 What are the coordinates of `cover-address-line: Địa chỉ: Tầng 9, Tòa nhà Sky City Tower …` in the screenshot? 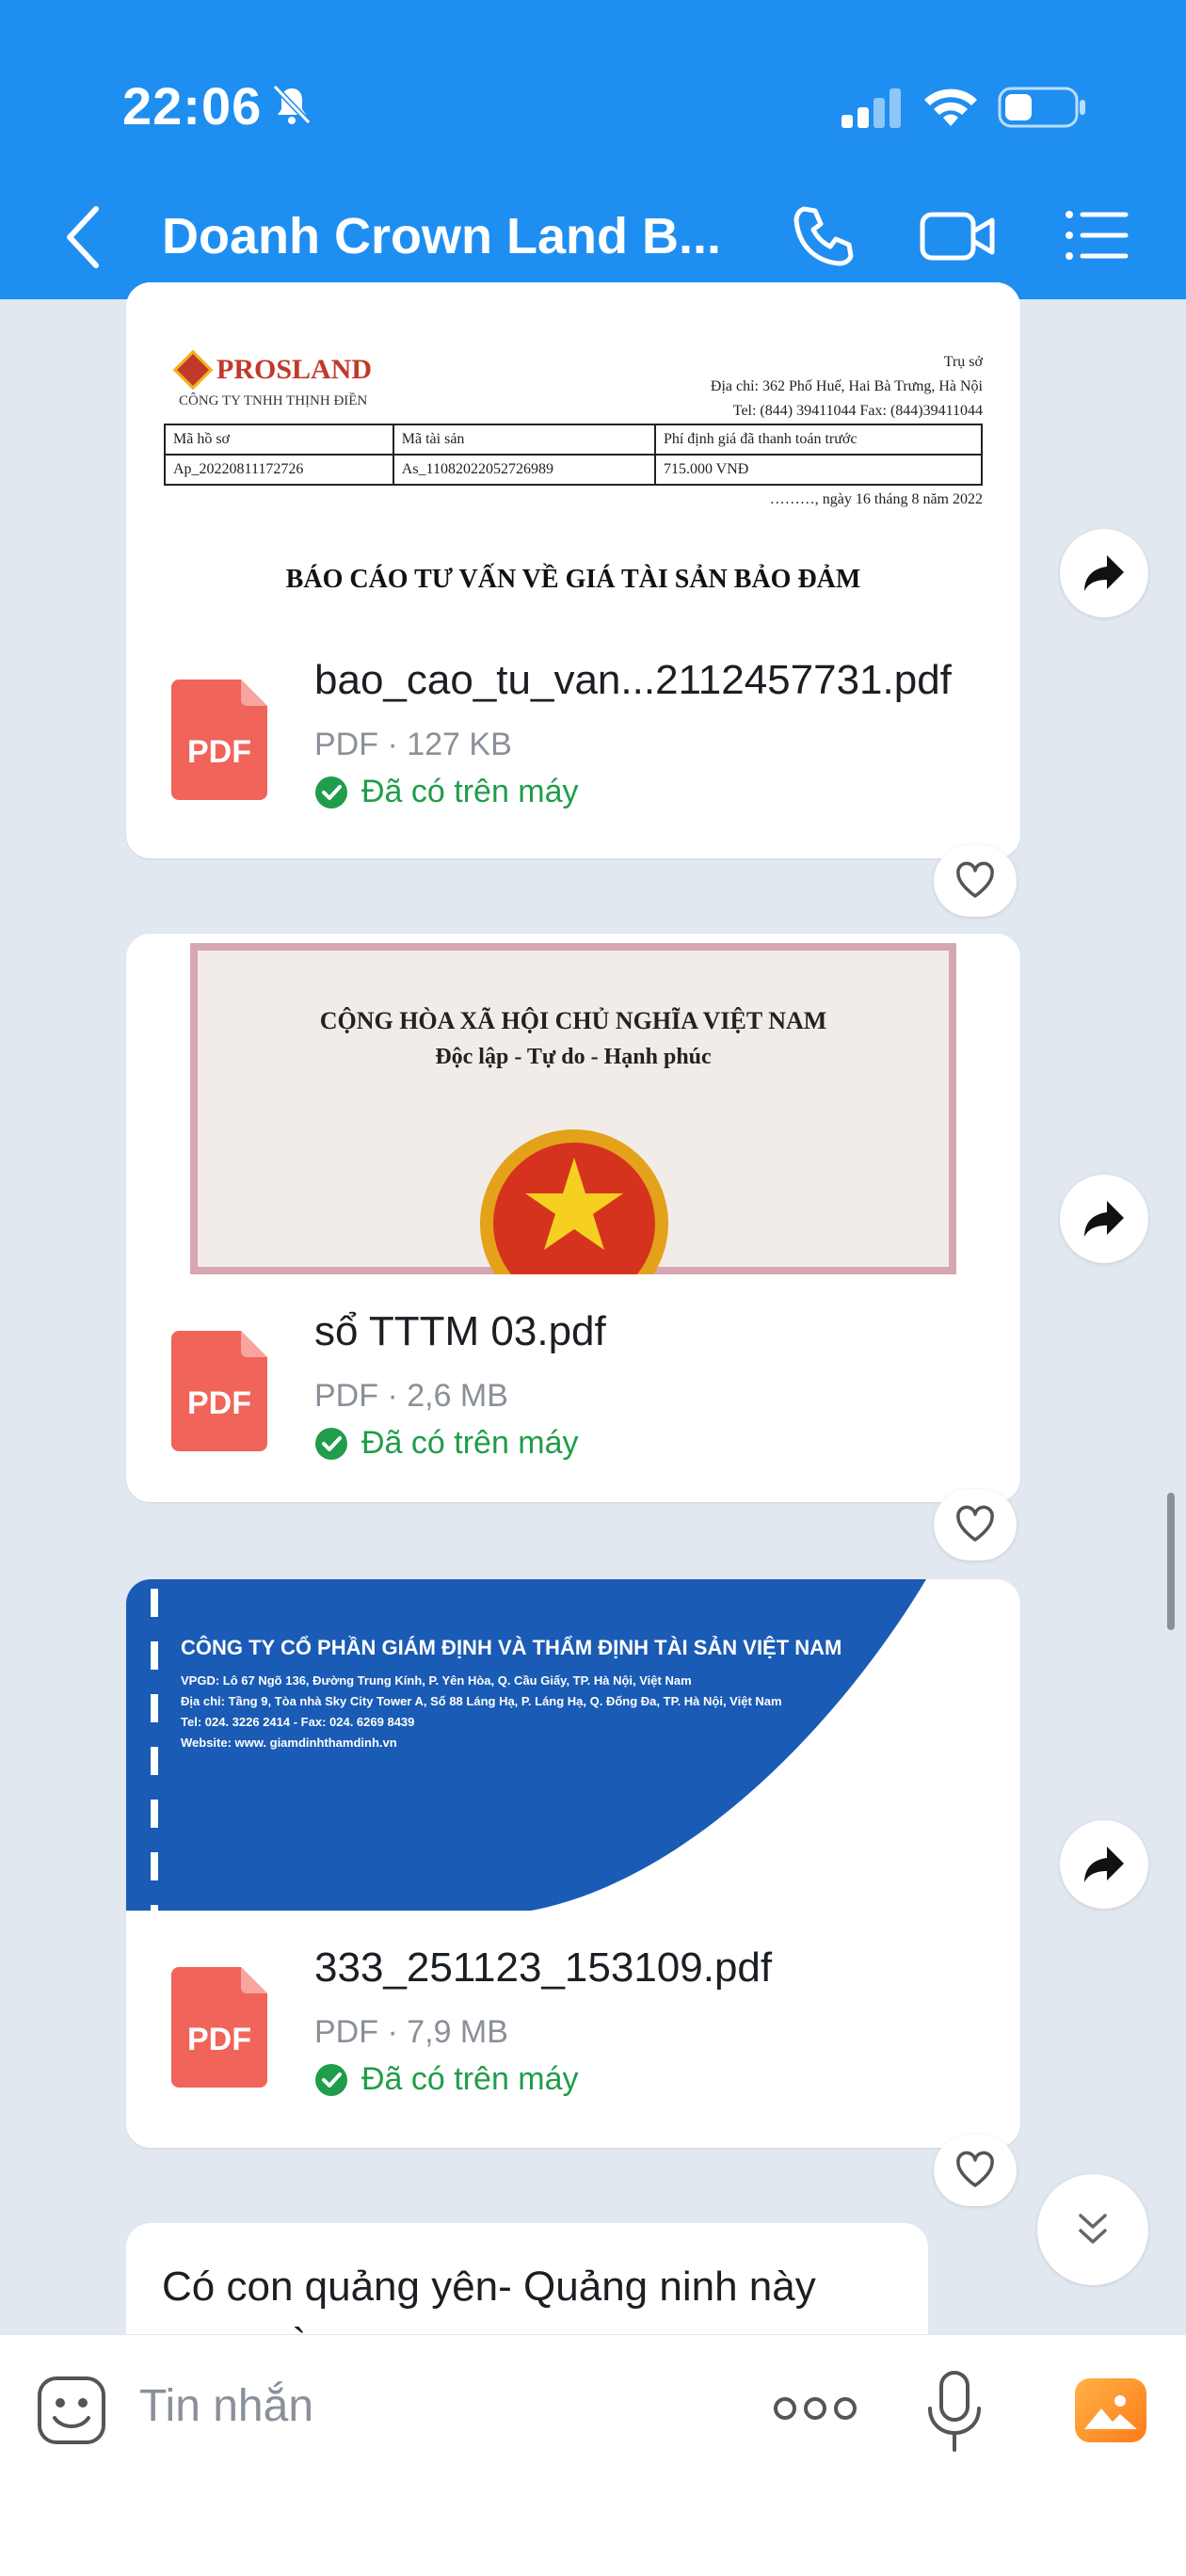 It's located at (481, 1701).